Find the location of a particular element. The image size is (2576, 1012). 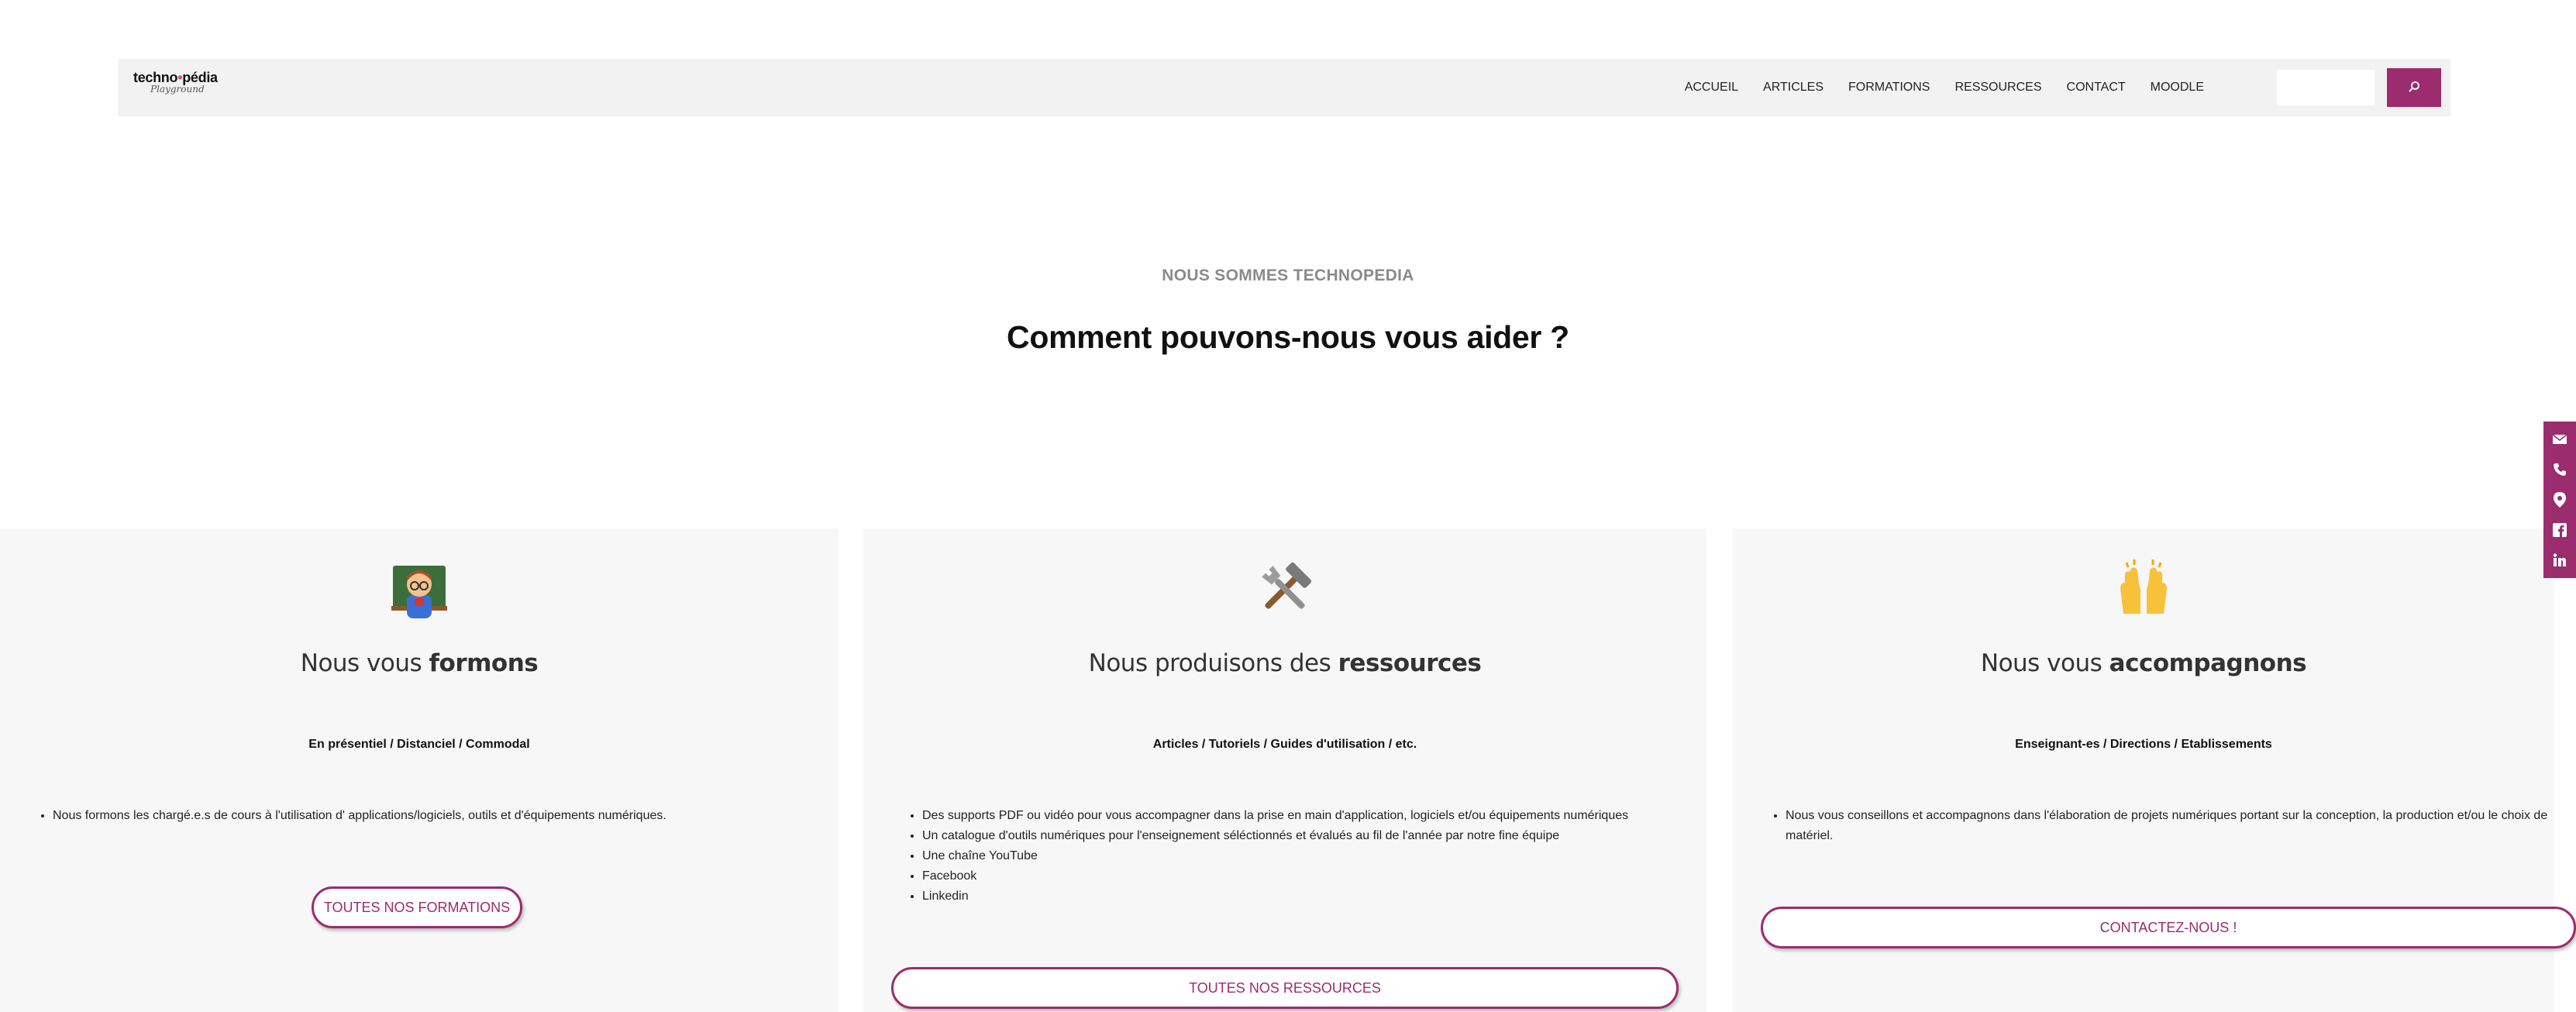

site-logo: techno•pédia Playground is located at coordinates (183, 89).